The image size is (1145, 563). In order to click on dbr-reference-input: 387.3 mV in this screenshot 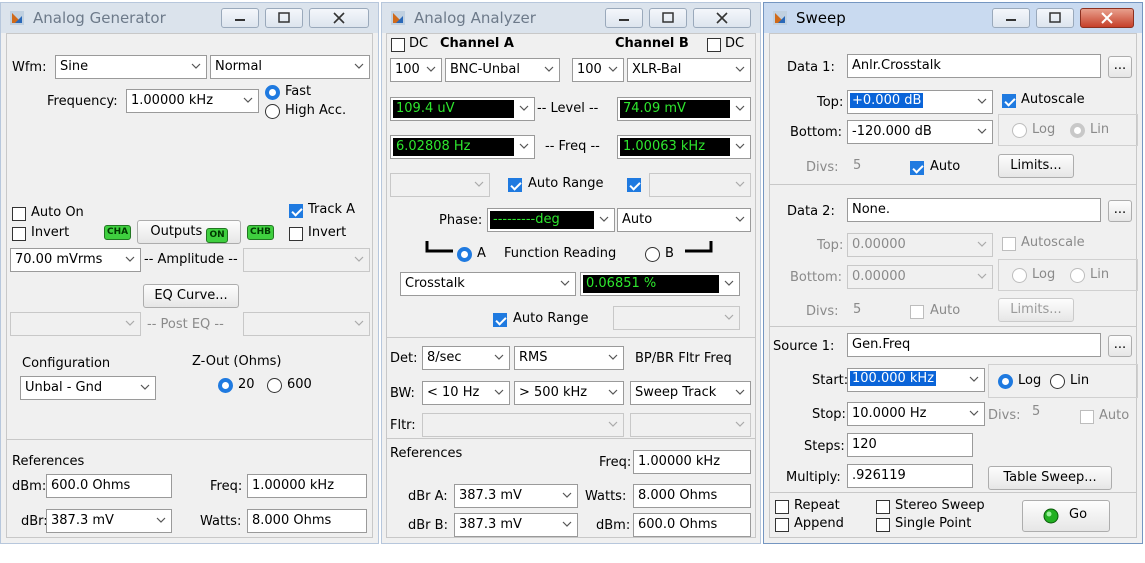, I will do `click(109, 521)`.